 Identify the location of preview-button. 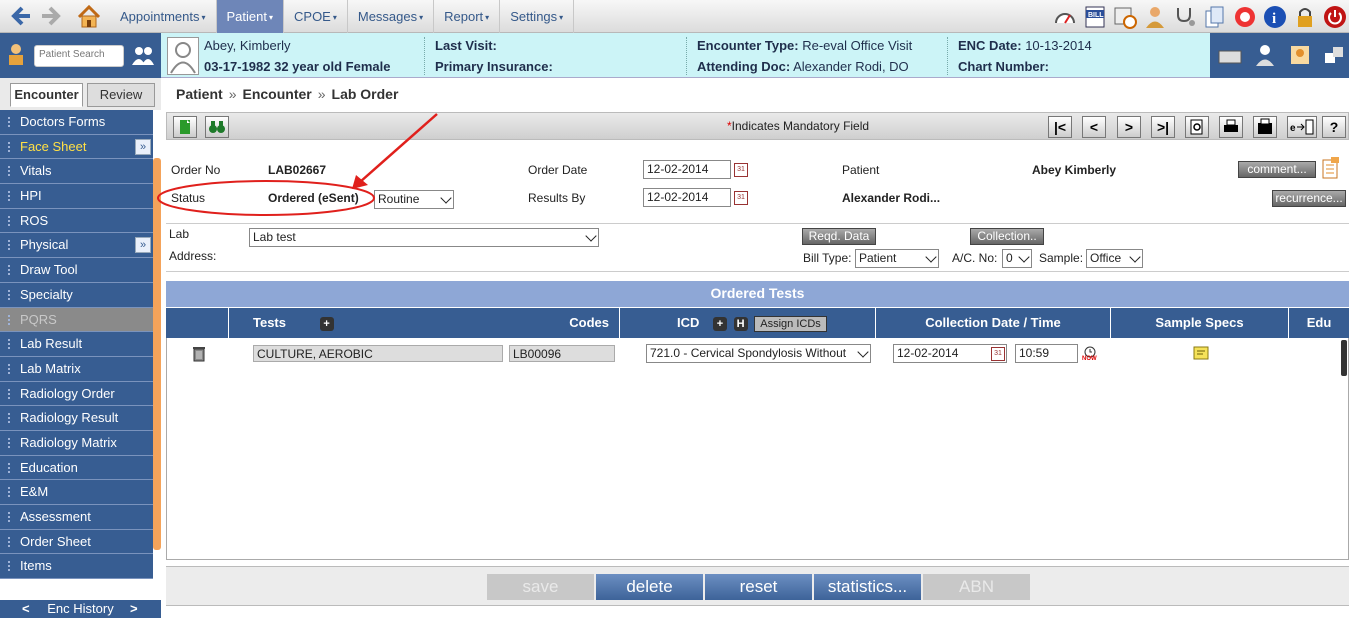
(1197, 127).